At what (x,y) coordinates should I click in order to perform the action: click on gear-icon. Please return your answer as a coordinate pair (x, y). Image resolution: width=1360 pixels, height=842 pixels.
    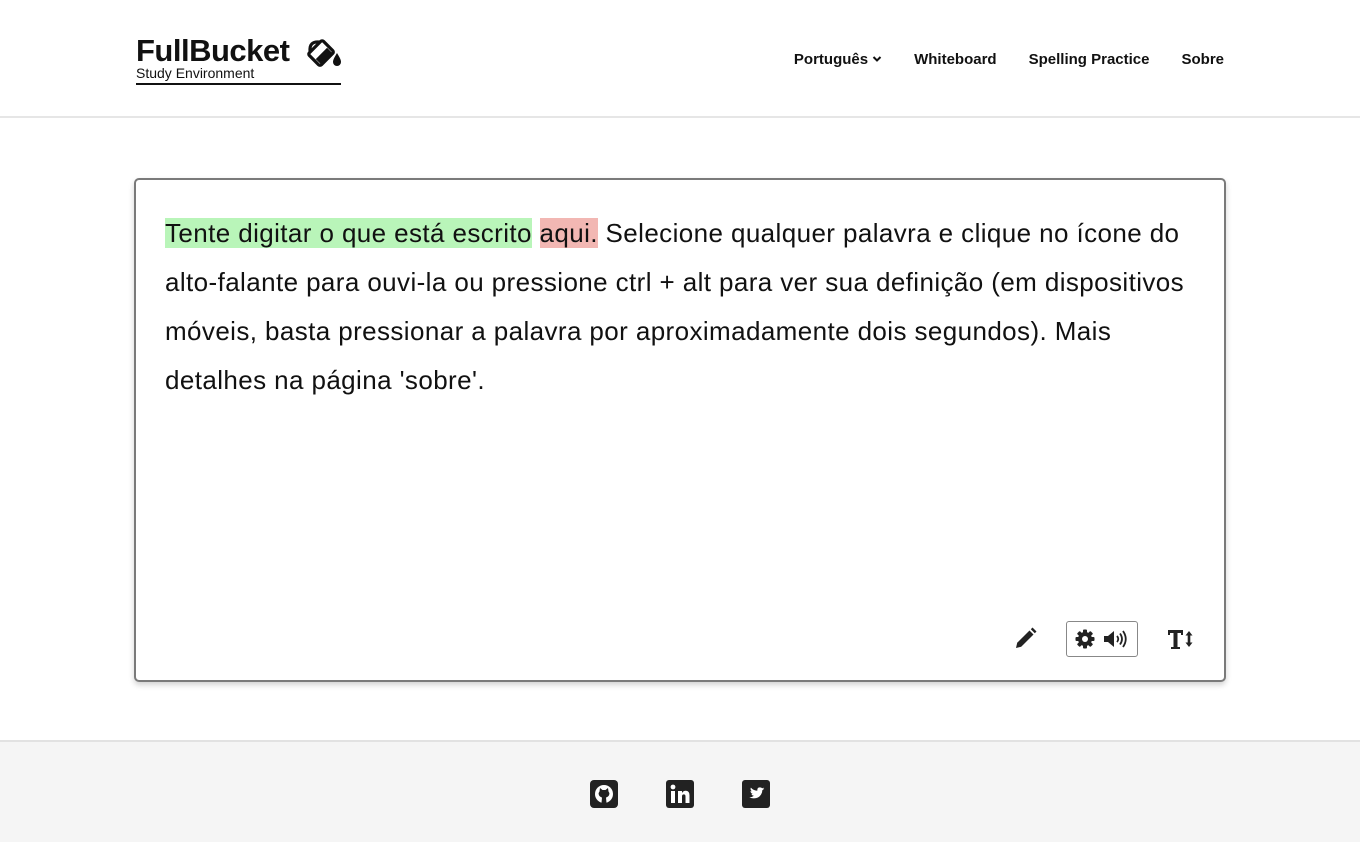
    Looking at the image, I should click on (1085, 639).